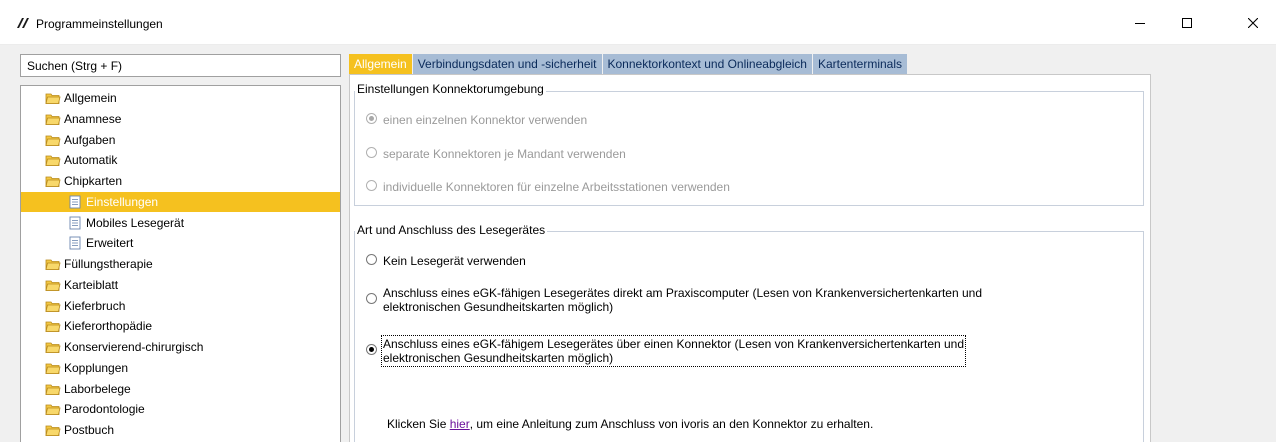  Describe the element at coordinates (91, 160) in the screenshot. I see `tree-item-label: Automatik` at that location.